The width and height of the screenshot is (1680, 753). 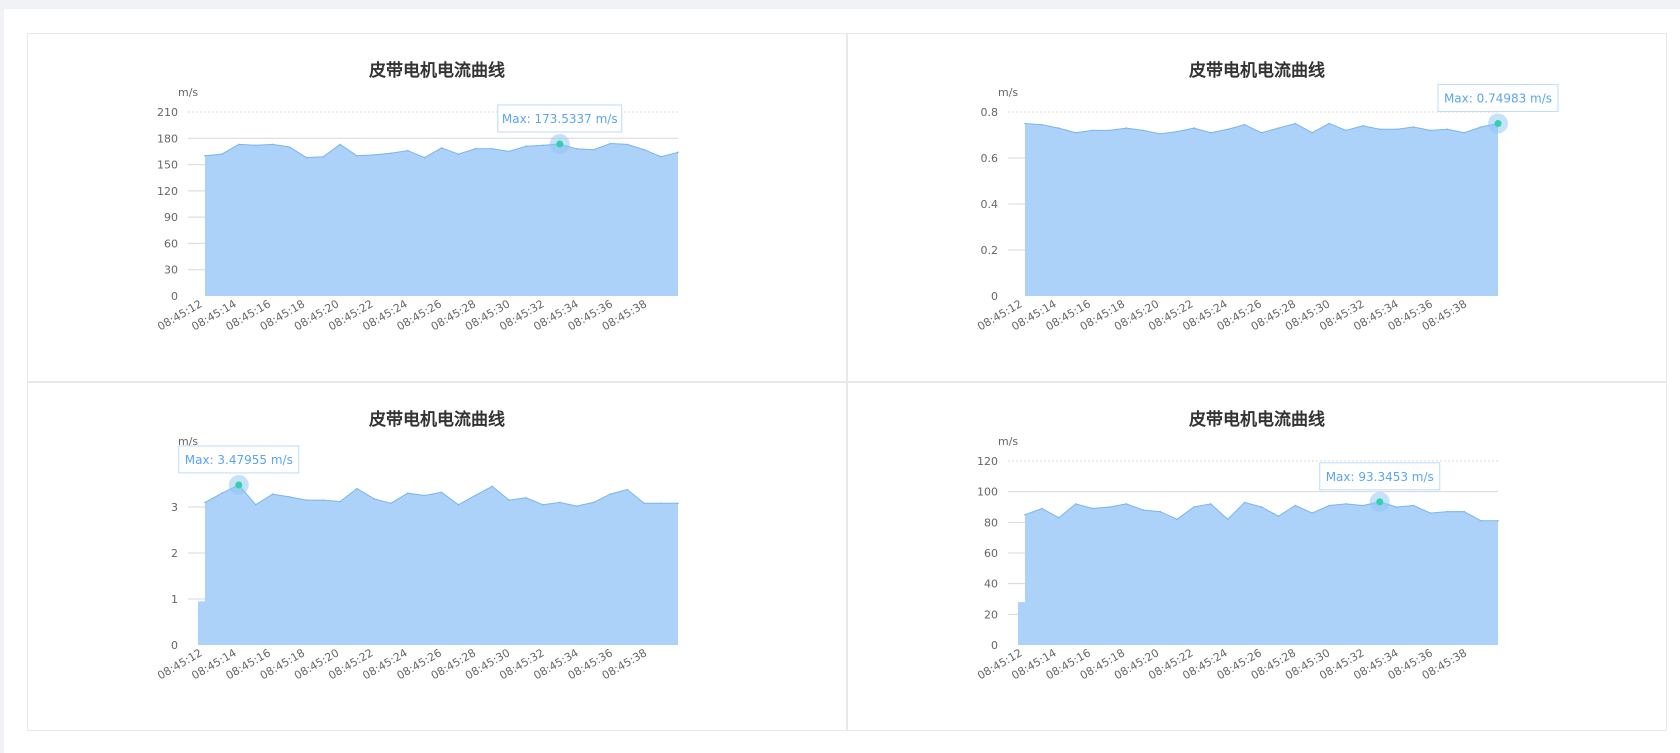 What do you see at coordinates (171, 217) in the screenshot?
I see `y-tick-label: 90` at bounding box center [171, 217].